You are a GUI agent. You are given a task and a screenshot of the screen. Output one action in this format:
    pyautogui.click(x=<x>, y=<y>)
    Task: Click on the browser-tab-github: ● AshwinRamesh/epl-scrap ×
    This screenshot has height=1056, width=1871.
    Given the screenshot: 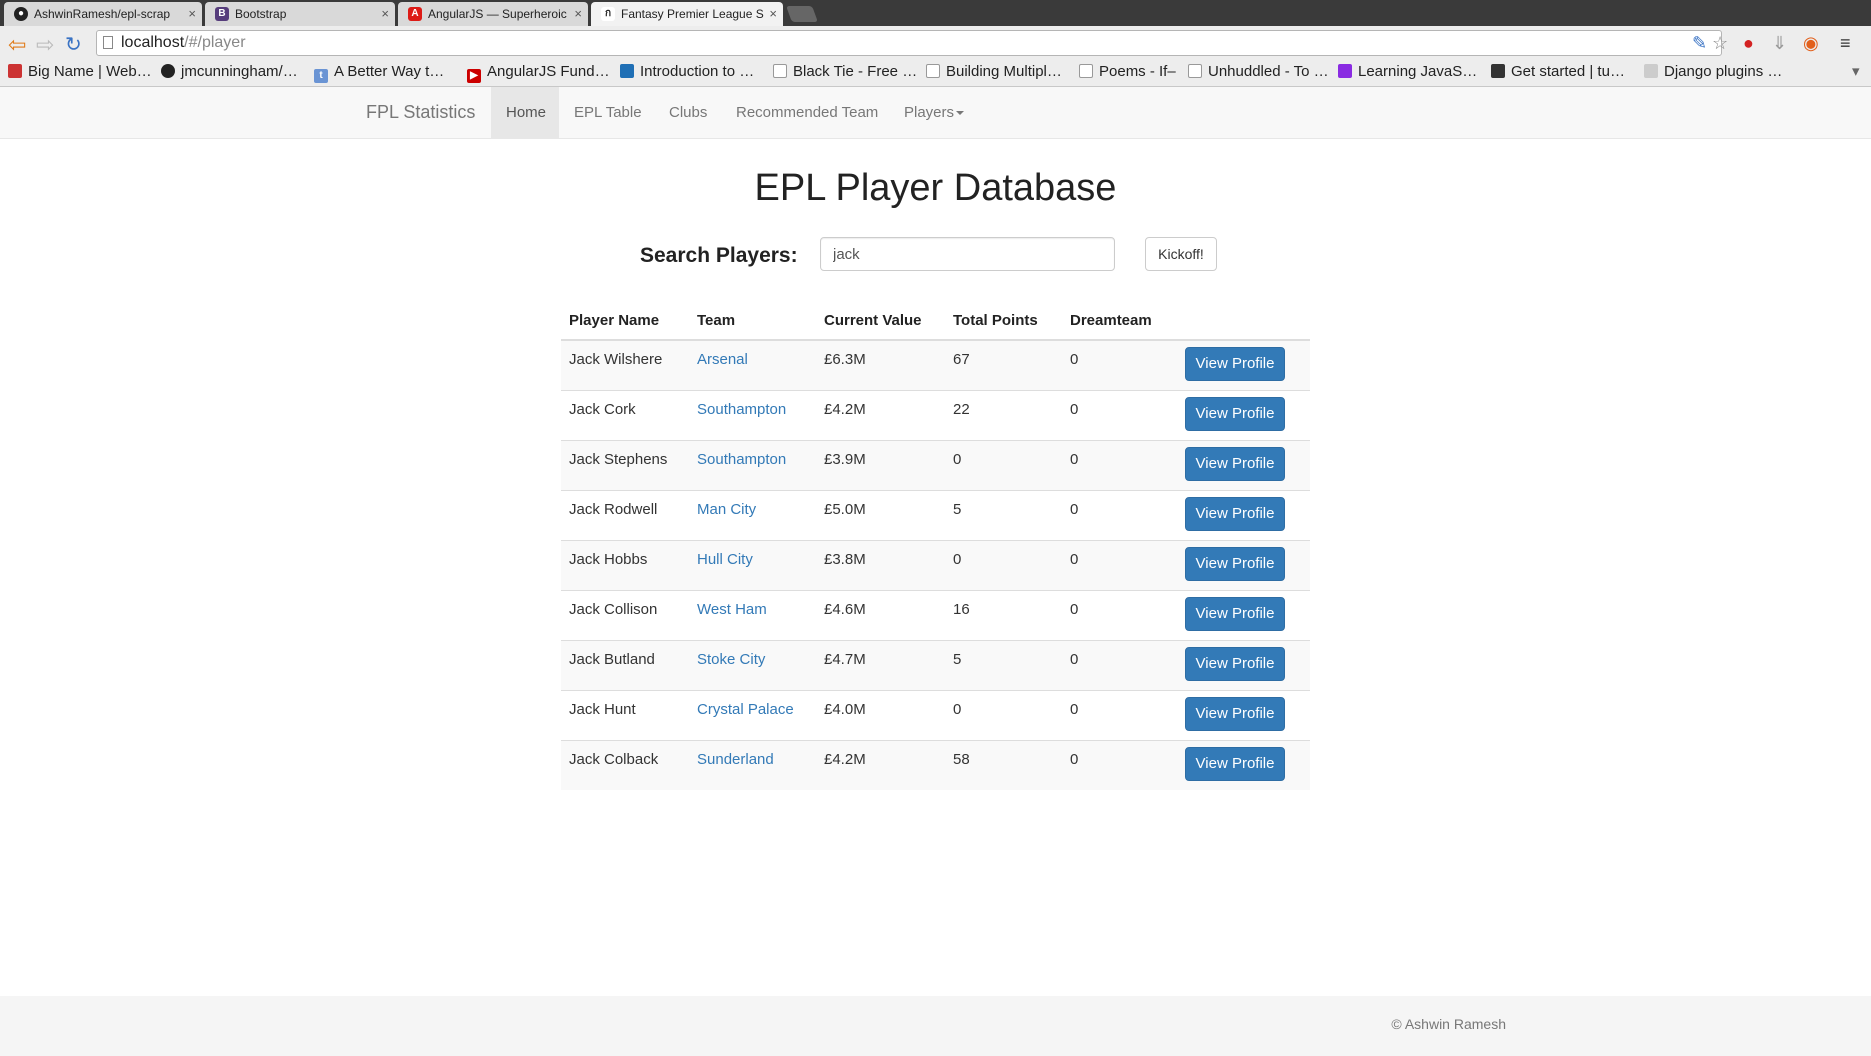 What is the action you would take?
    pyautogui.click(x=103, y=14)
    